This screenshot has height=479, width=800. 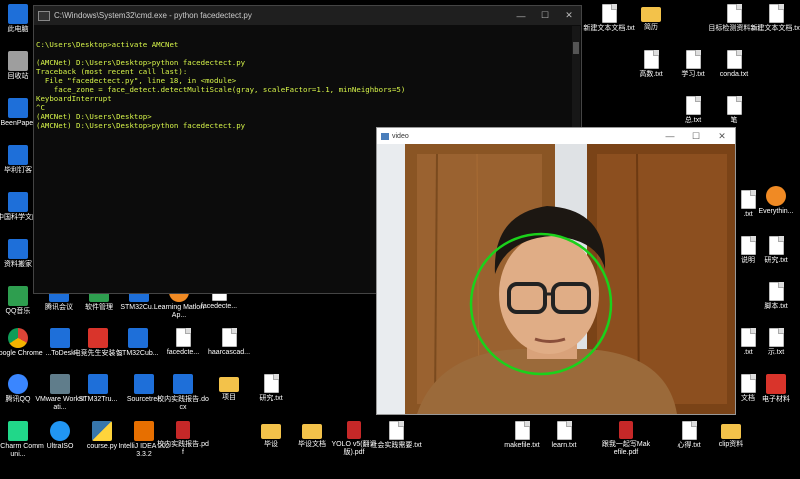 What do you see at coordinates (144, 431) in the screenshot?
I see `intellij-icon` at bounding box center [144, 431].